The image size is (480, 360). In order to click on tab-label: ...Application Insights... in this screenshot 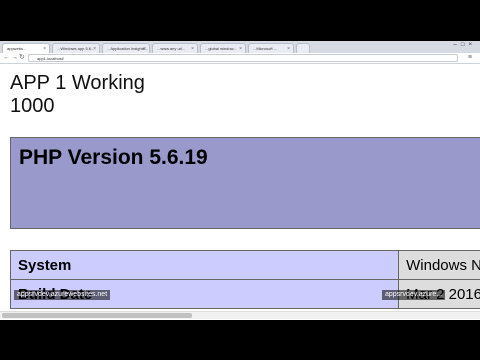, I will do `click(128, 48)`.